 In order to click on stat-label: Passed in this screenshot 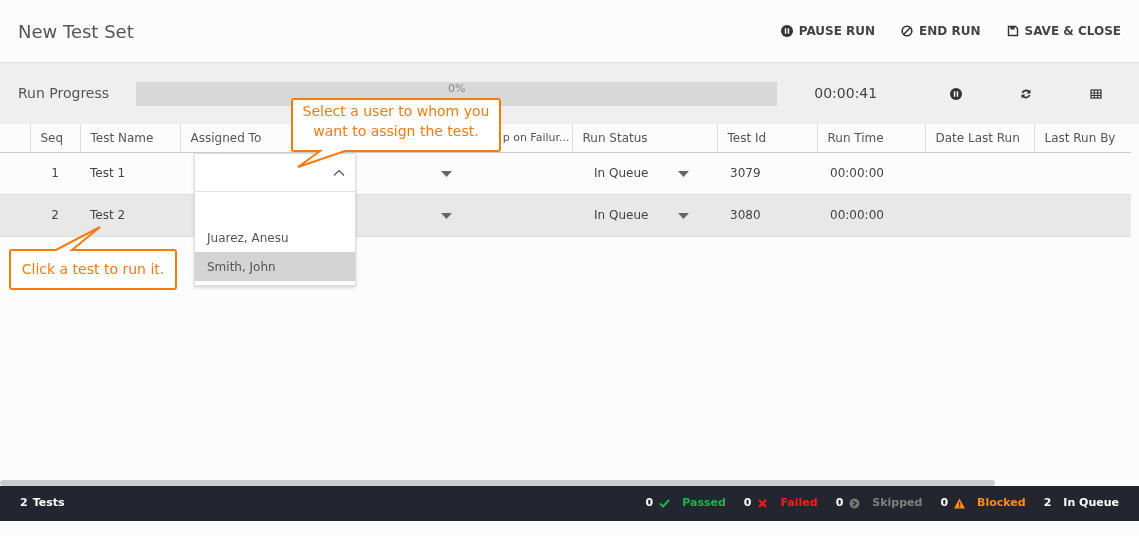, I will do `click(704, 503)`.